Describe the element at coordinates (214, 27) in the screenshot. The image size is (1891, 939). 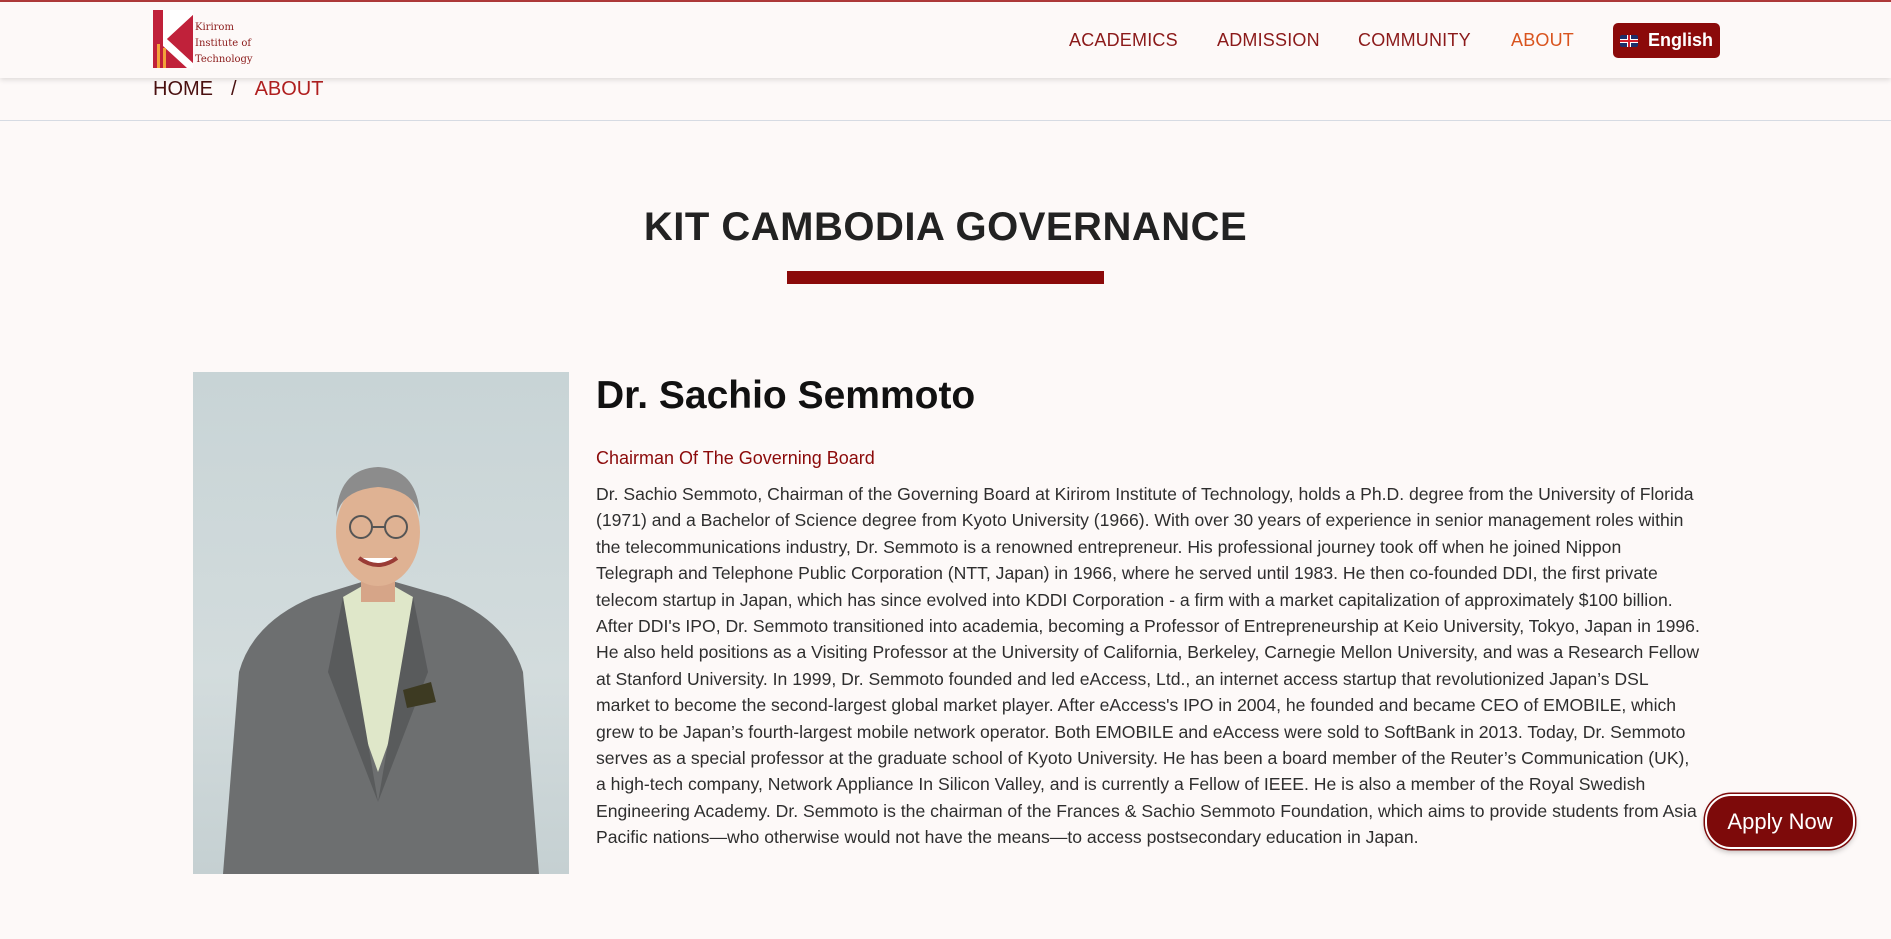
I see `logo-line-1: Kirirom` at that location.